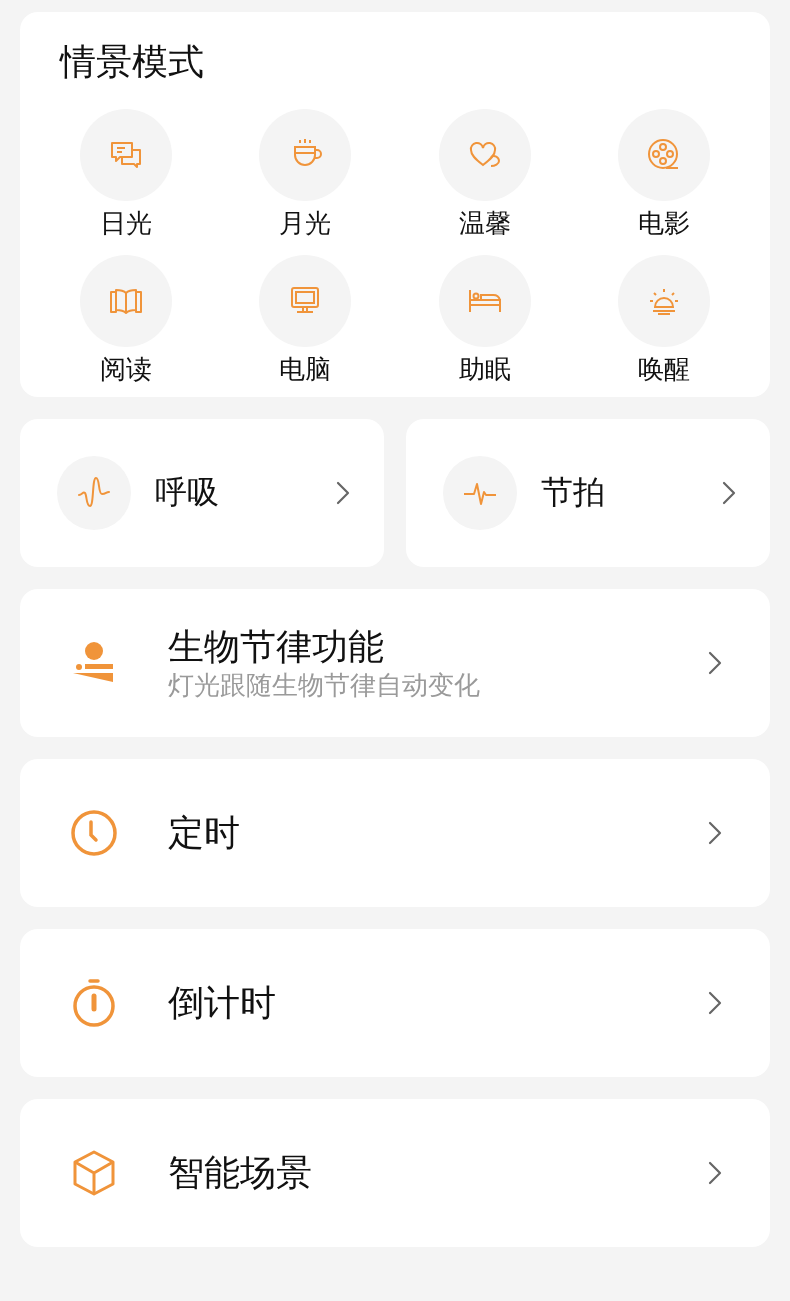 The height and width of the screenshot is (1301, 790). Describe the element at coordinates (240, 1173) in the screenshot. I see `feature-title: 智能场景` at that location.